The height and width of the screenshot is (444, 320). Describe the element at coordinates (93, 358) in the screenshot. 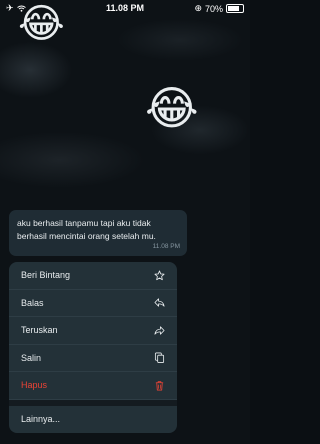

I see `menu-item-copy: Salin` at that location.